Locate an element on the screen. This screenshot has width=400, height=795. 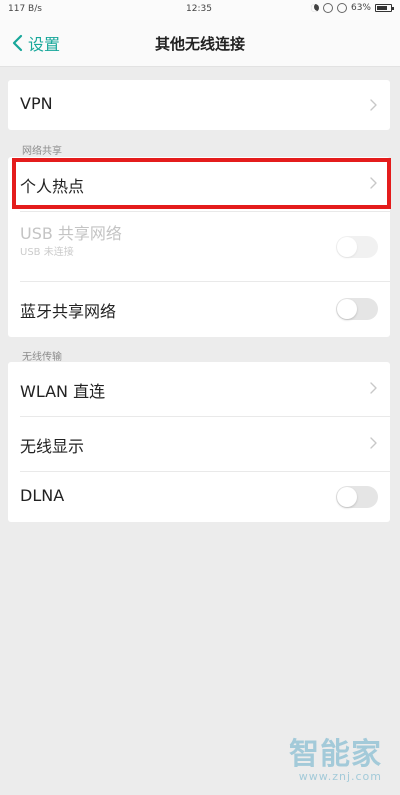
usb-share-row: USB 共享网络 USB 未连接 is located at coordinates (199, 247).